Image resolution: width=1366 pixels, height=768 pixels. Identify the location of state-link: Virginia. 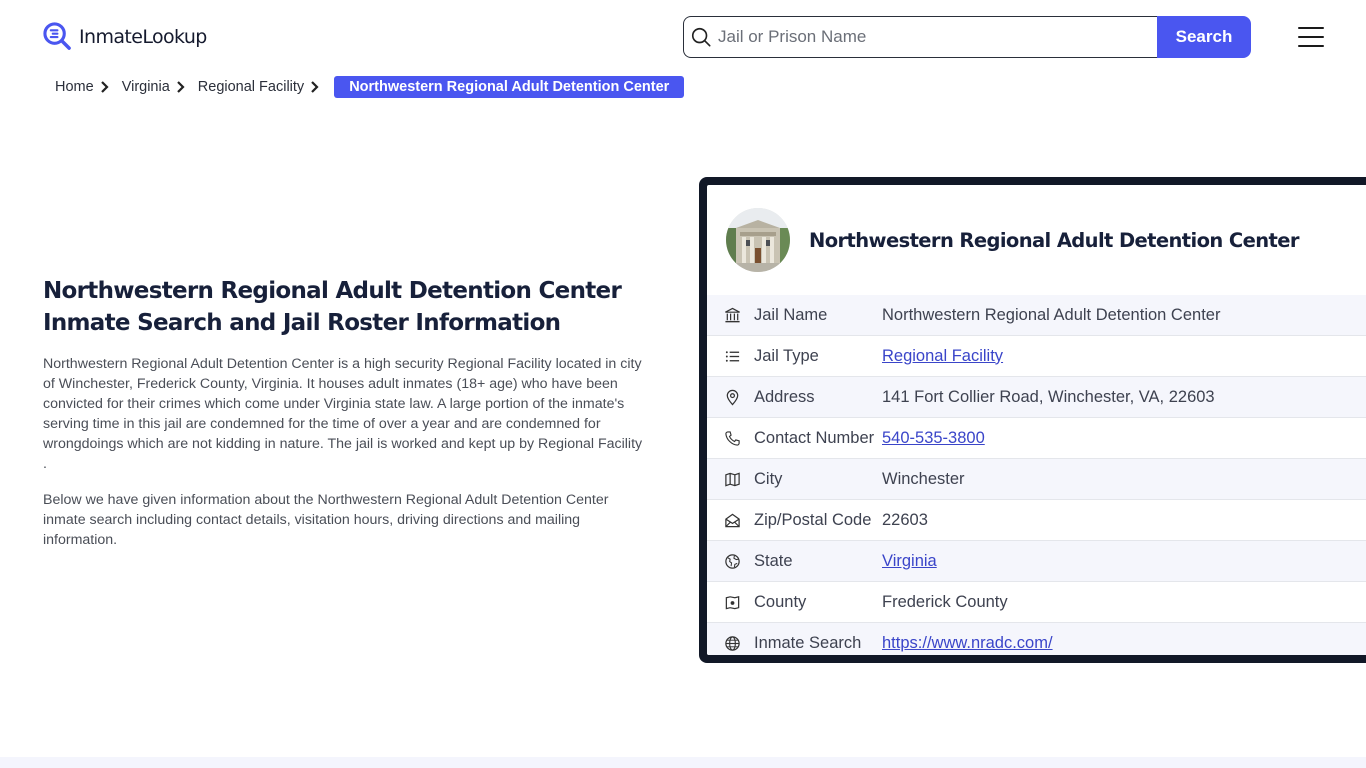
(909, 561).